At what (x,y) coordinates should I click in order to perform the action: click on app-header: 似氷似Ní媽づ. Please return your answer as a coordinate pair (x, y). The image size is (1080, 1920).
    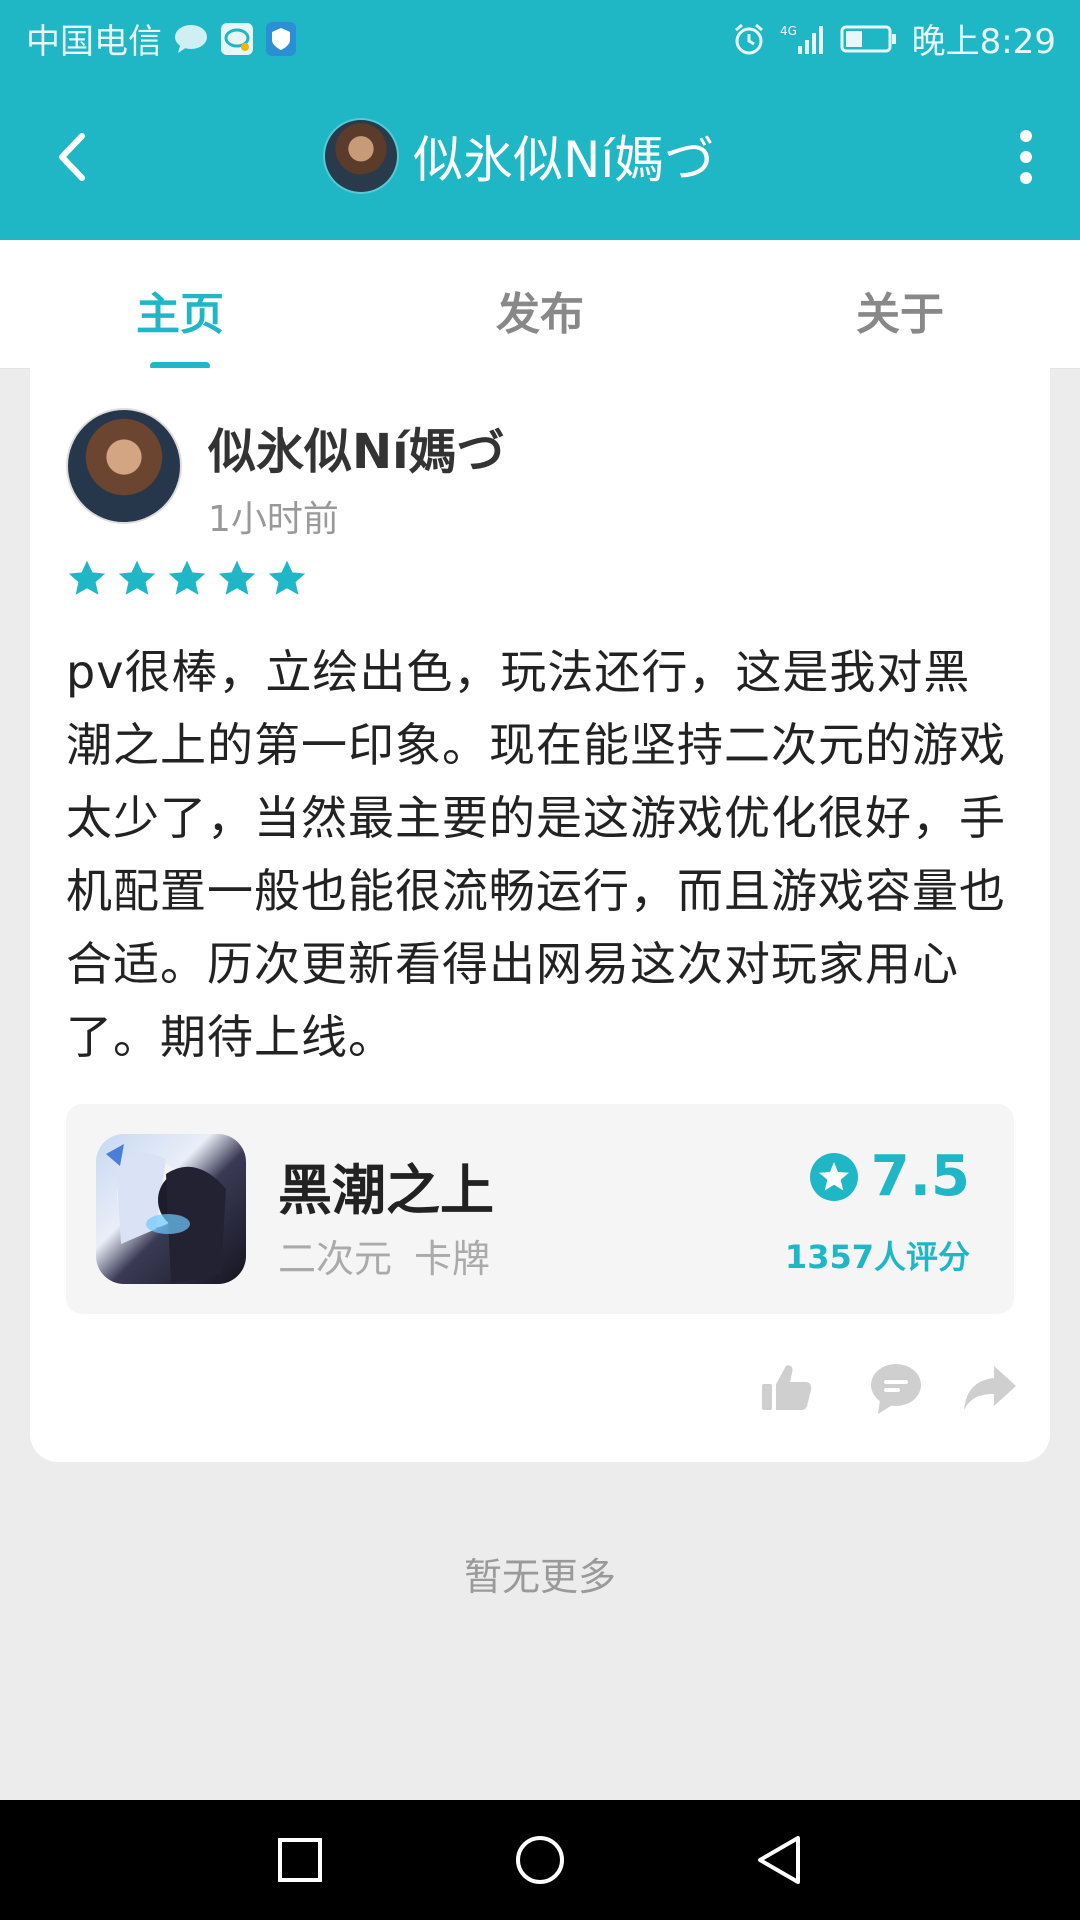
    Looking at the image, I should click on (540, 156).